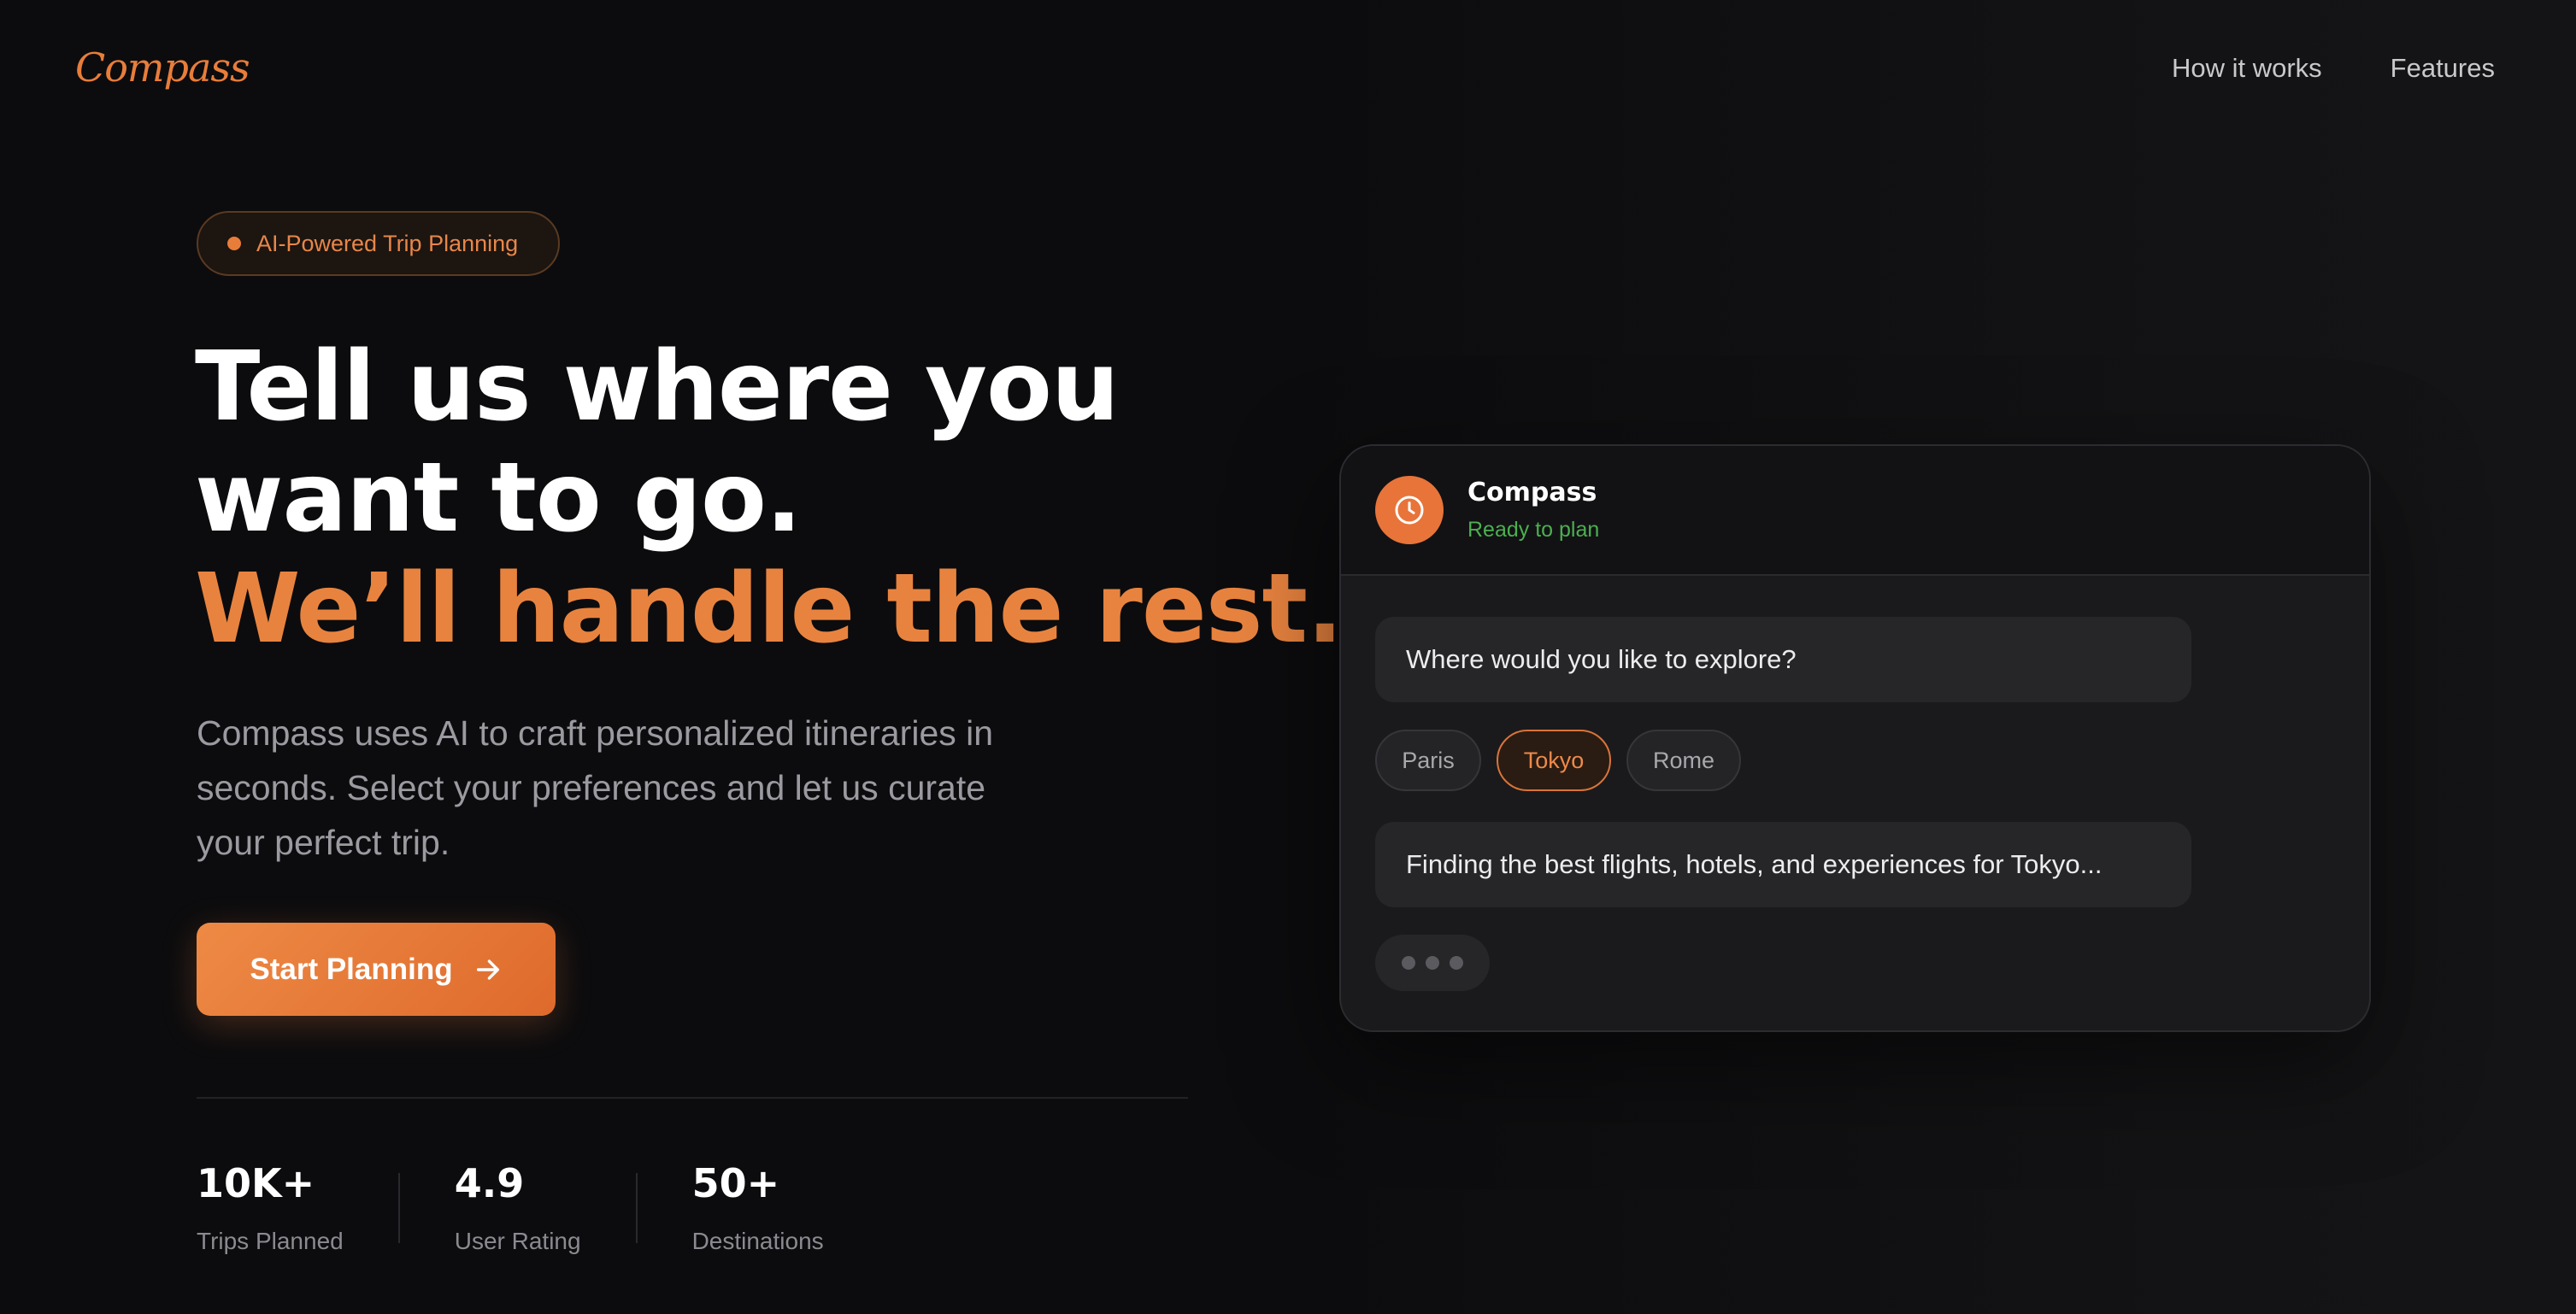 This screenshot has height=1314, width=2576. Describe the element at coordinates (2333, 69) in the screenshot. I see `top-nav: How it works Features` at that location.